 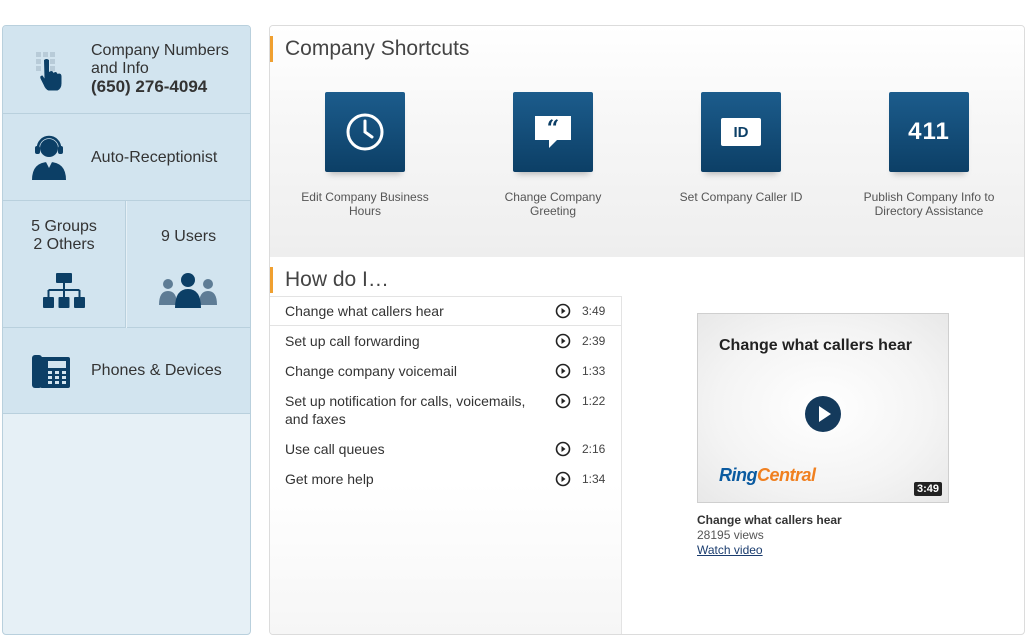 What do you see at coordinates (738, 475) in the screenshot?
I see `logo-text-ring: Ring` at bounding box center [738, 475].